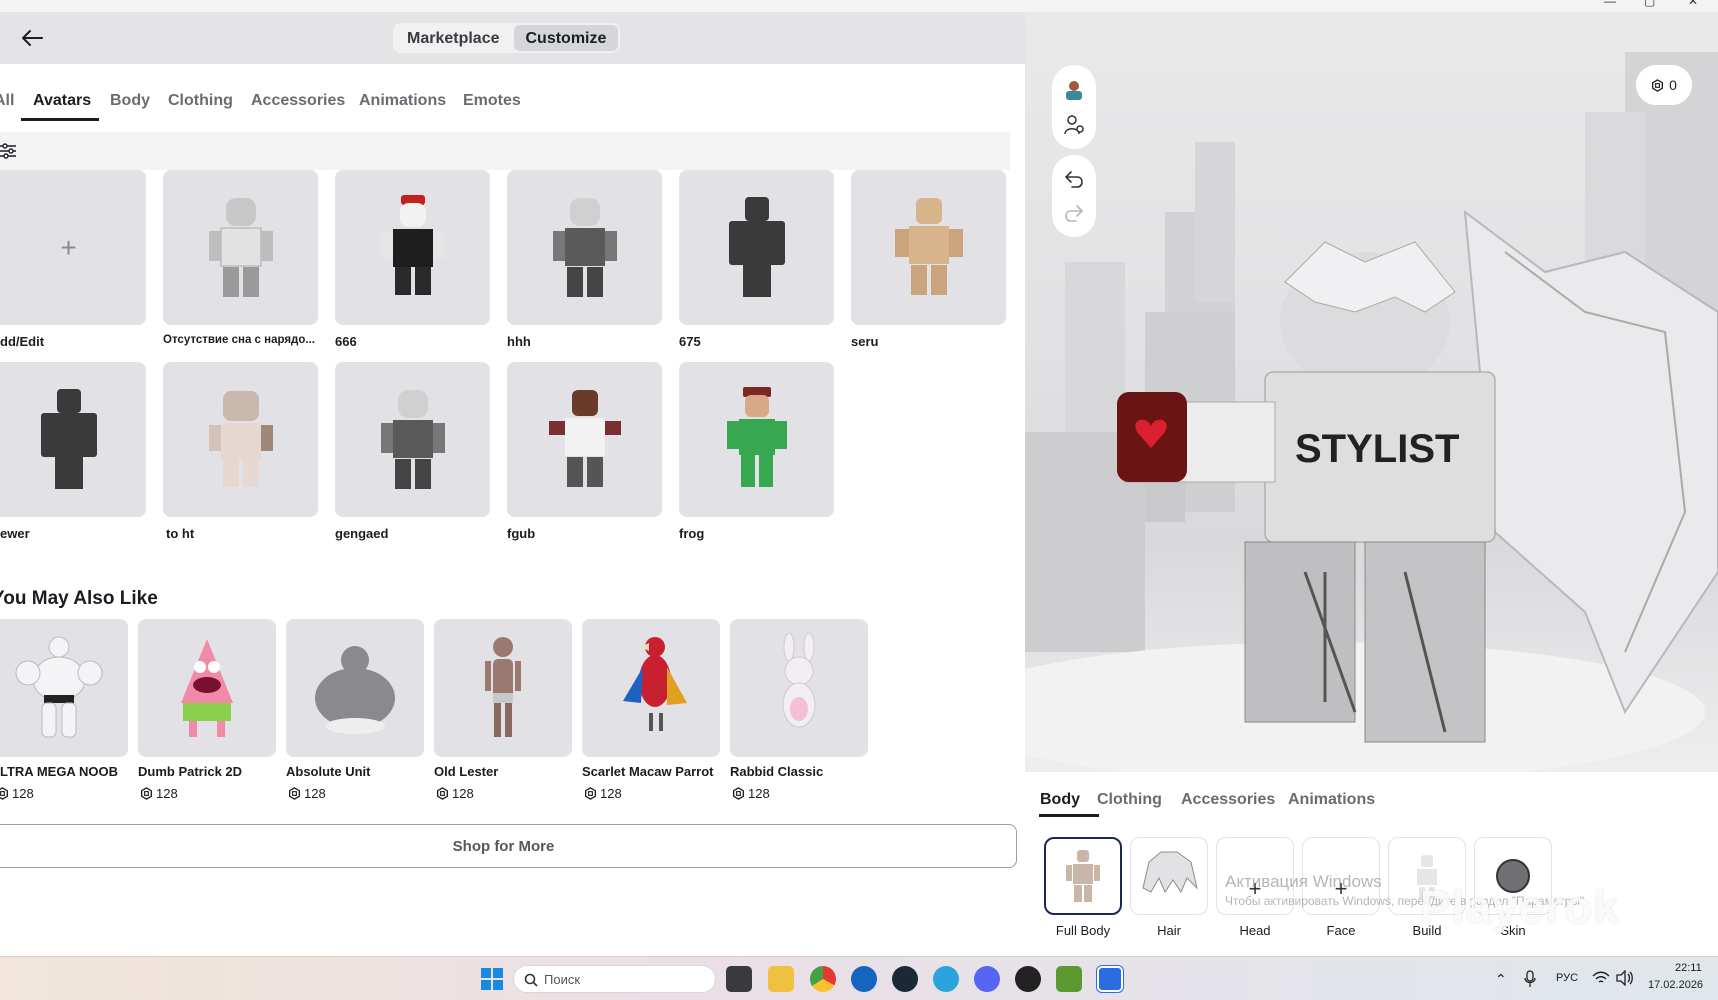 Image resolution: width=1718 pixels, height=1000 pixels. What do you see at coordinates (1601, 978) in the screenshot?
I see `wifi-icon` at bounding box center [1601, 978].